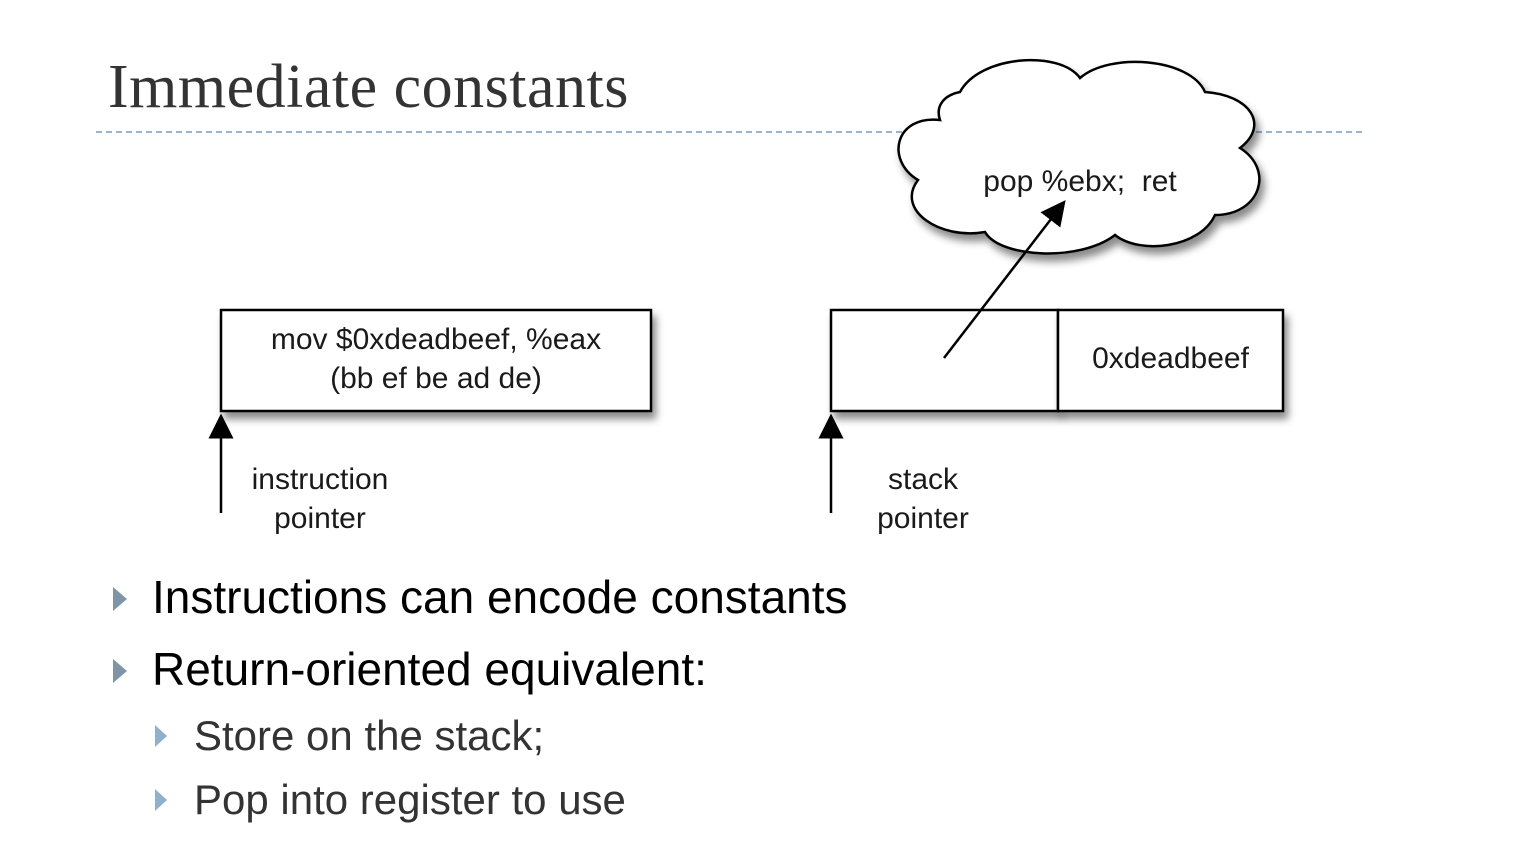 The width and height of the screenshot is (1538, 862). What do you see at coordinates (1079, 156) in the screenshot?
I see `gadget-cloud-shape` at bounding box center [1079, 156].